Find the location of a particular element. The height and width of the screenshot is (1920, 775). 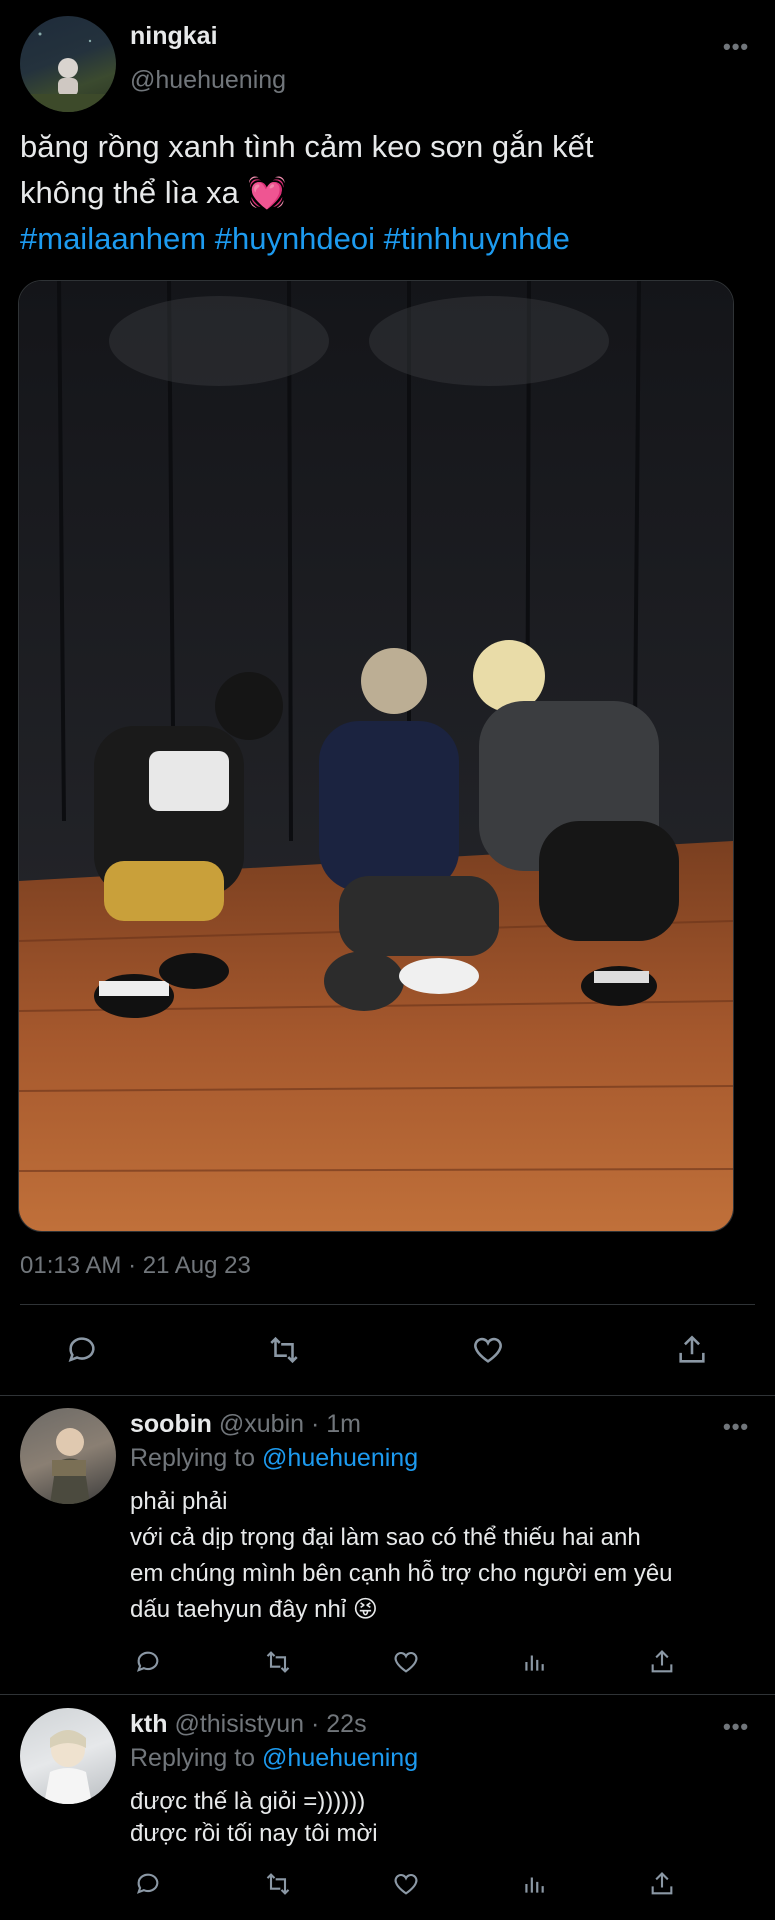

tweet-timestamp: 01:13 AM · 21 Aug 23 is located at coordinates (135, 1266).